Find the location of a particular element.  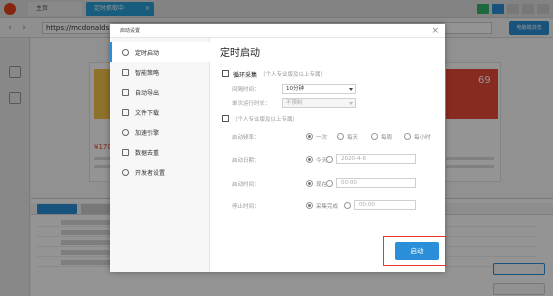

nav-item-label: 数据去重 is located at coordinates (147, 153).